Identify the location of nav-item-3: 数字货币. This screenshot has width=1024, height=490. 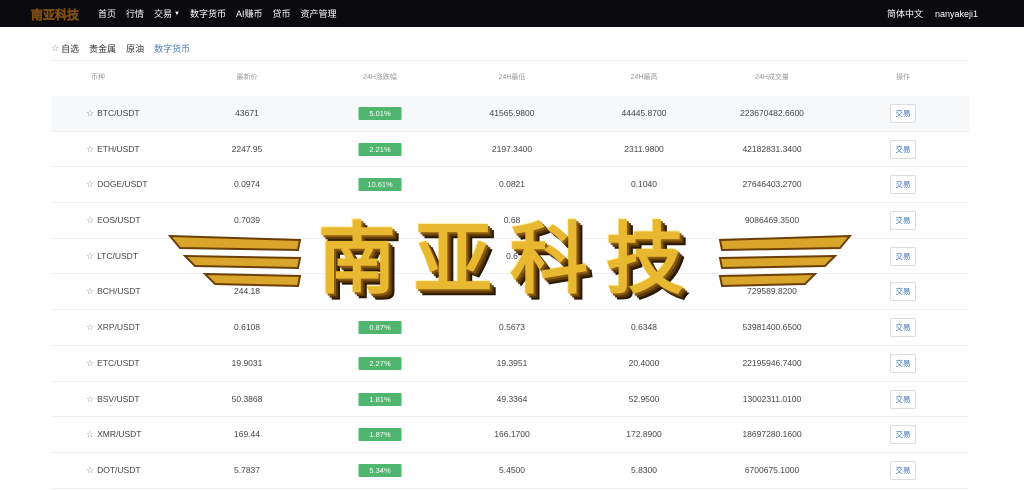
(208, 13).